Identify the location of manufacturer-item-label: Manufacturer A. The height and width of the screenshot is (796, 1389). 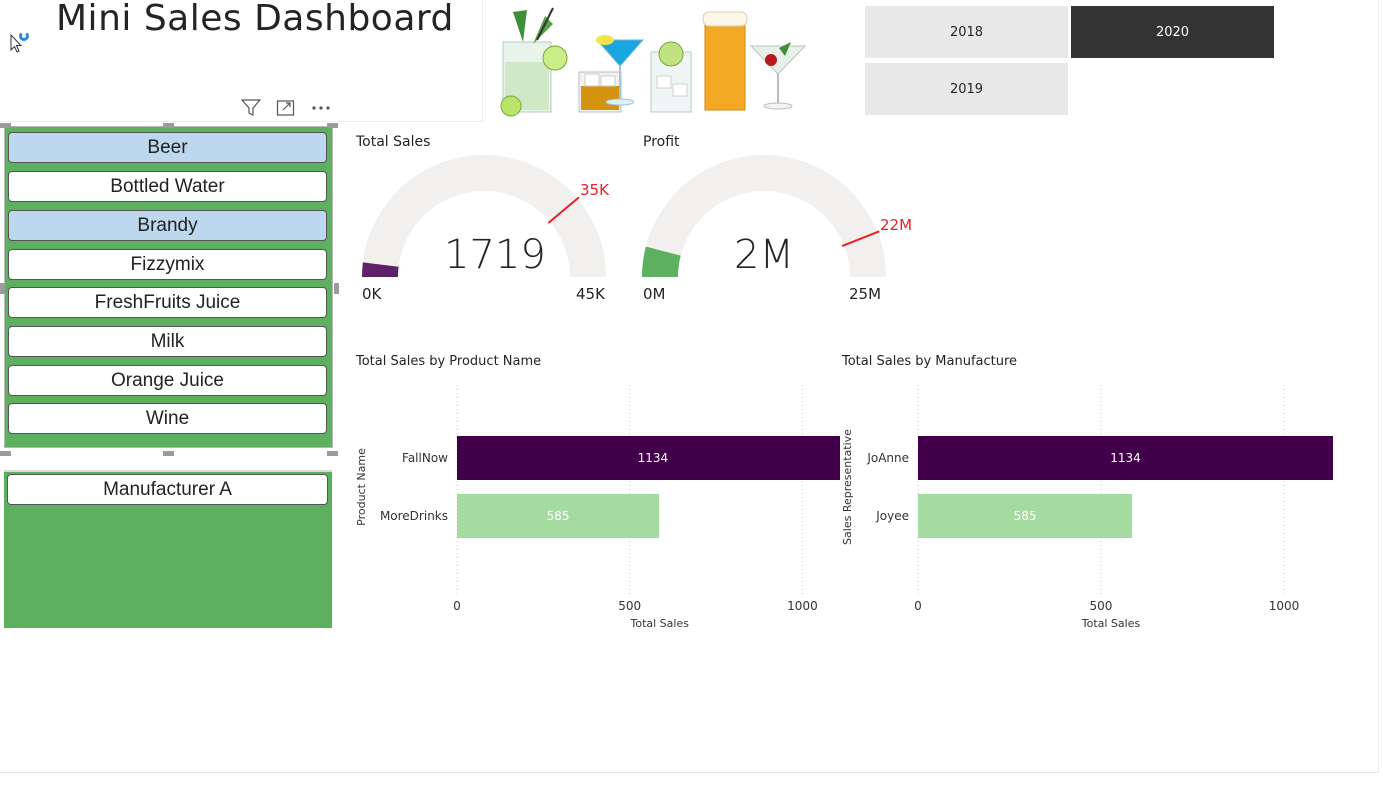
(167, 489).